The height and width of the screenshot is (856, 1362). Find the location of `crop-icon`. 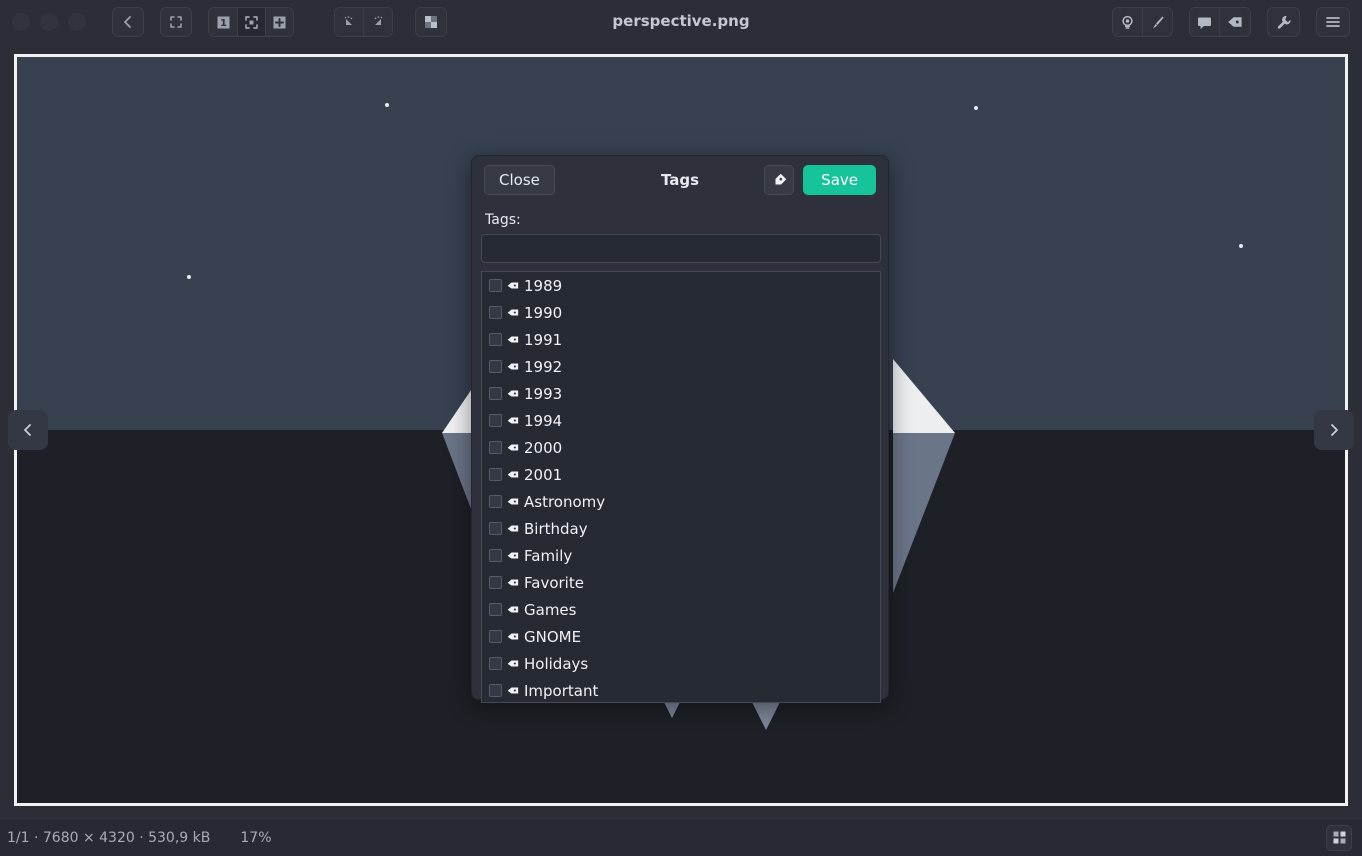

crop-icon is located at coordinates (176, 22).